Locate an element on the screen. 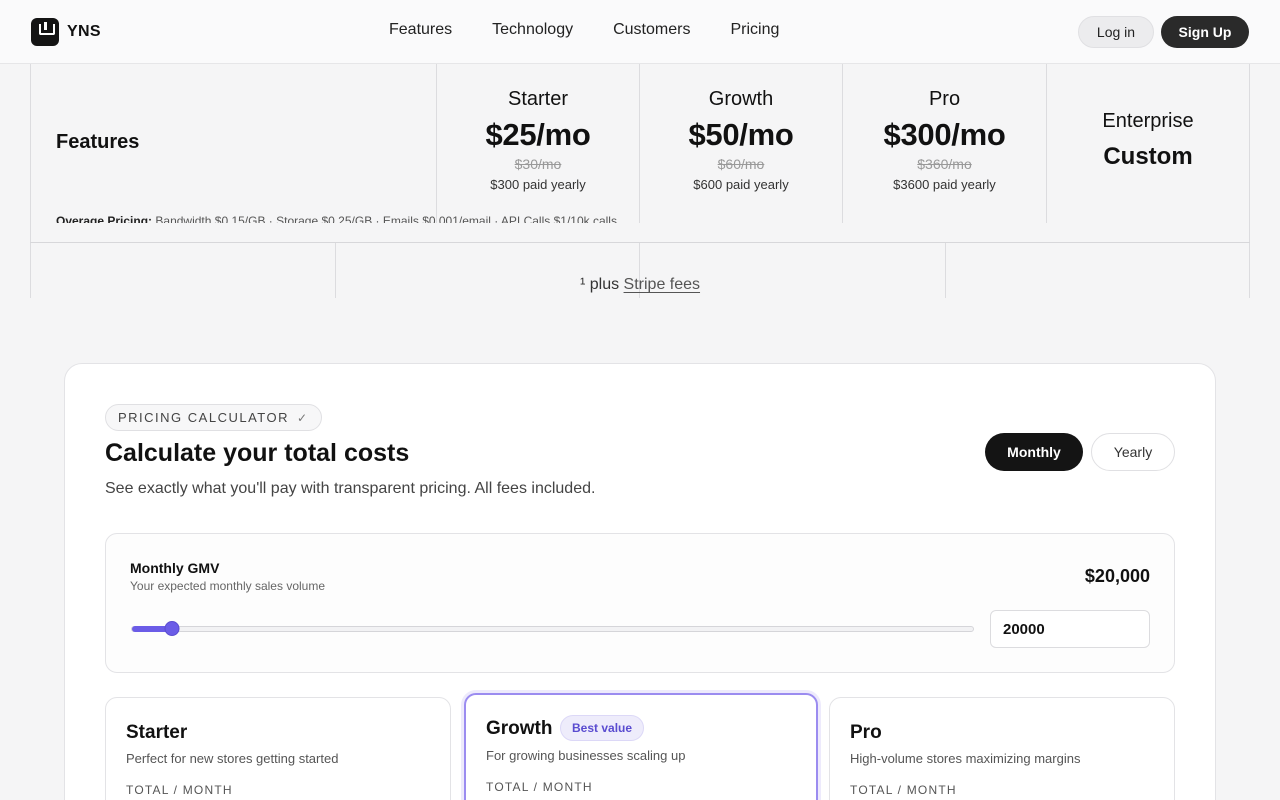 The height and width of the screenshot is (800, 1280). calculator-badge-label: PRICING CALCULATOR is located at coordinates (203, 417).